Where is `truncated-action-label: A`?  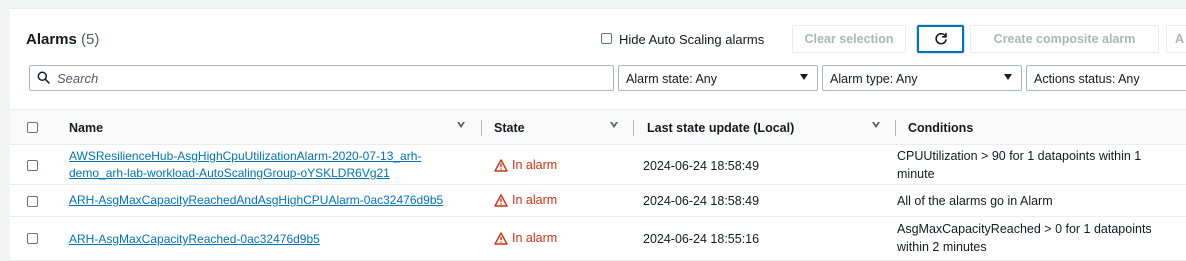
truncated-action-label: A is located at coordinates (1180, 39).